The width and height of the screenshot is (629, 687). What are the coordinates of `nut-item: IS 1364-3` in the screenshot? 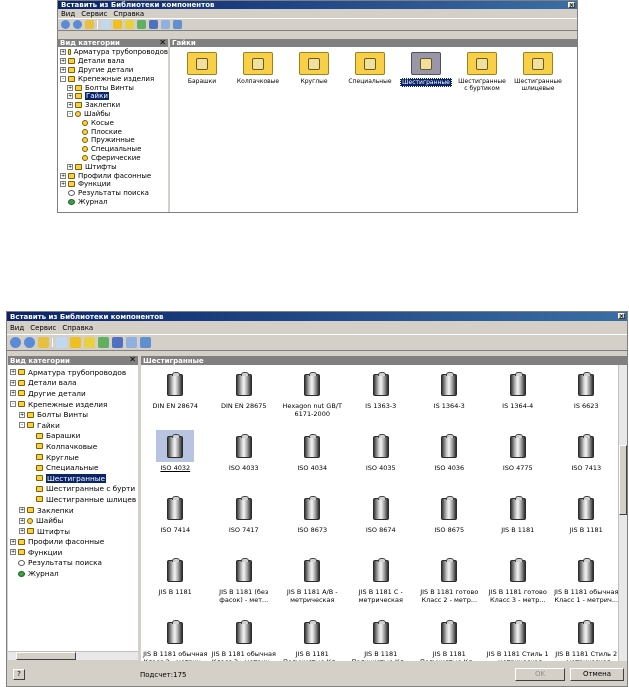 It's located at (449, 389).